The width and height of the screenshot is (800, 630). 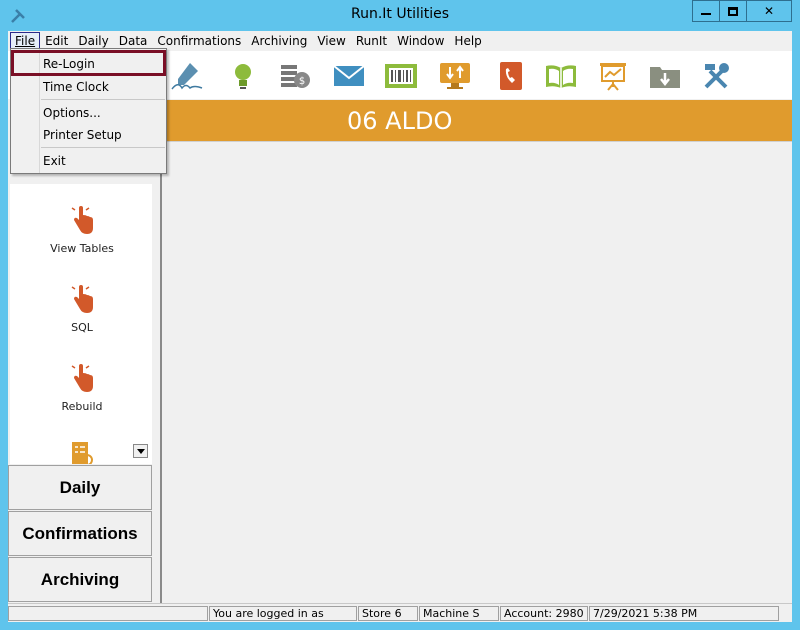 What do you see at coordinates (155, 324) in the screenshot?
I see `tool-list-scrollbar` at bounding box center [155, 324].